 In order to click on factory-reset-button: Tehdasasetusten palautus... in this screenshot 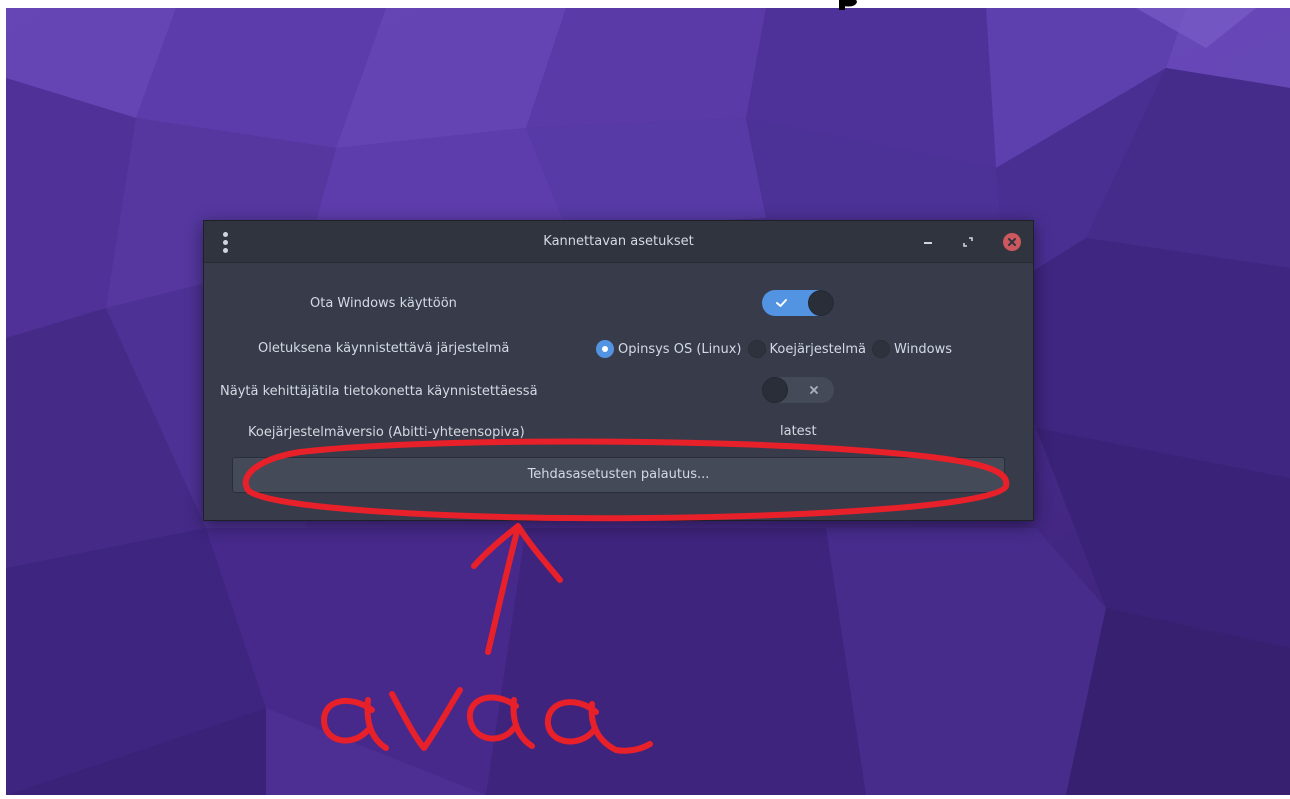, I will do `click(618, 475)`.